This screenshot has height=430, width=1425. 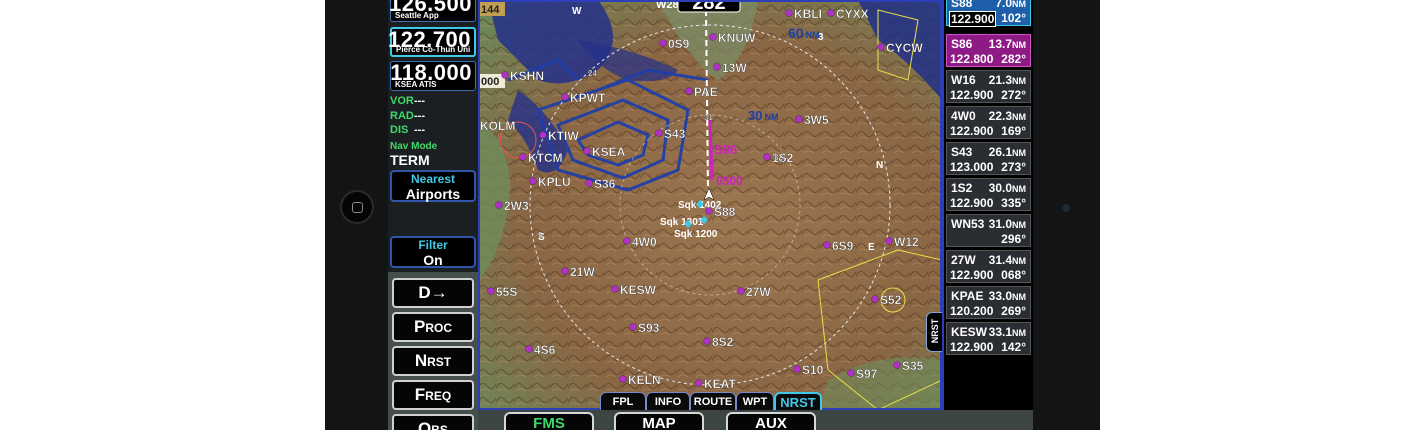 What do you see at coordinates (432, 42) in the screenshot?
I see `freq-active: 122.700 Pierce Co-Thun Uni` at bounding box center [432, 42].